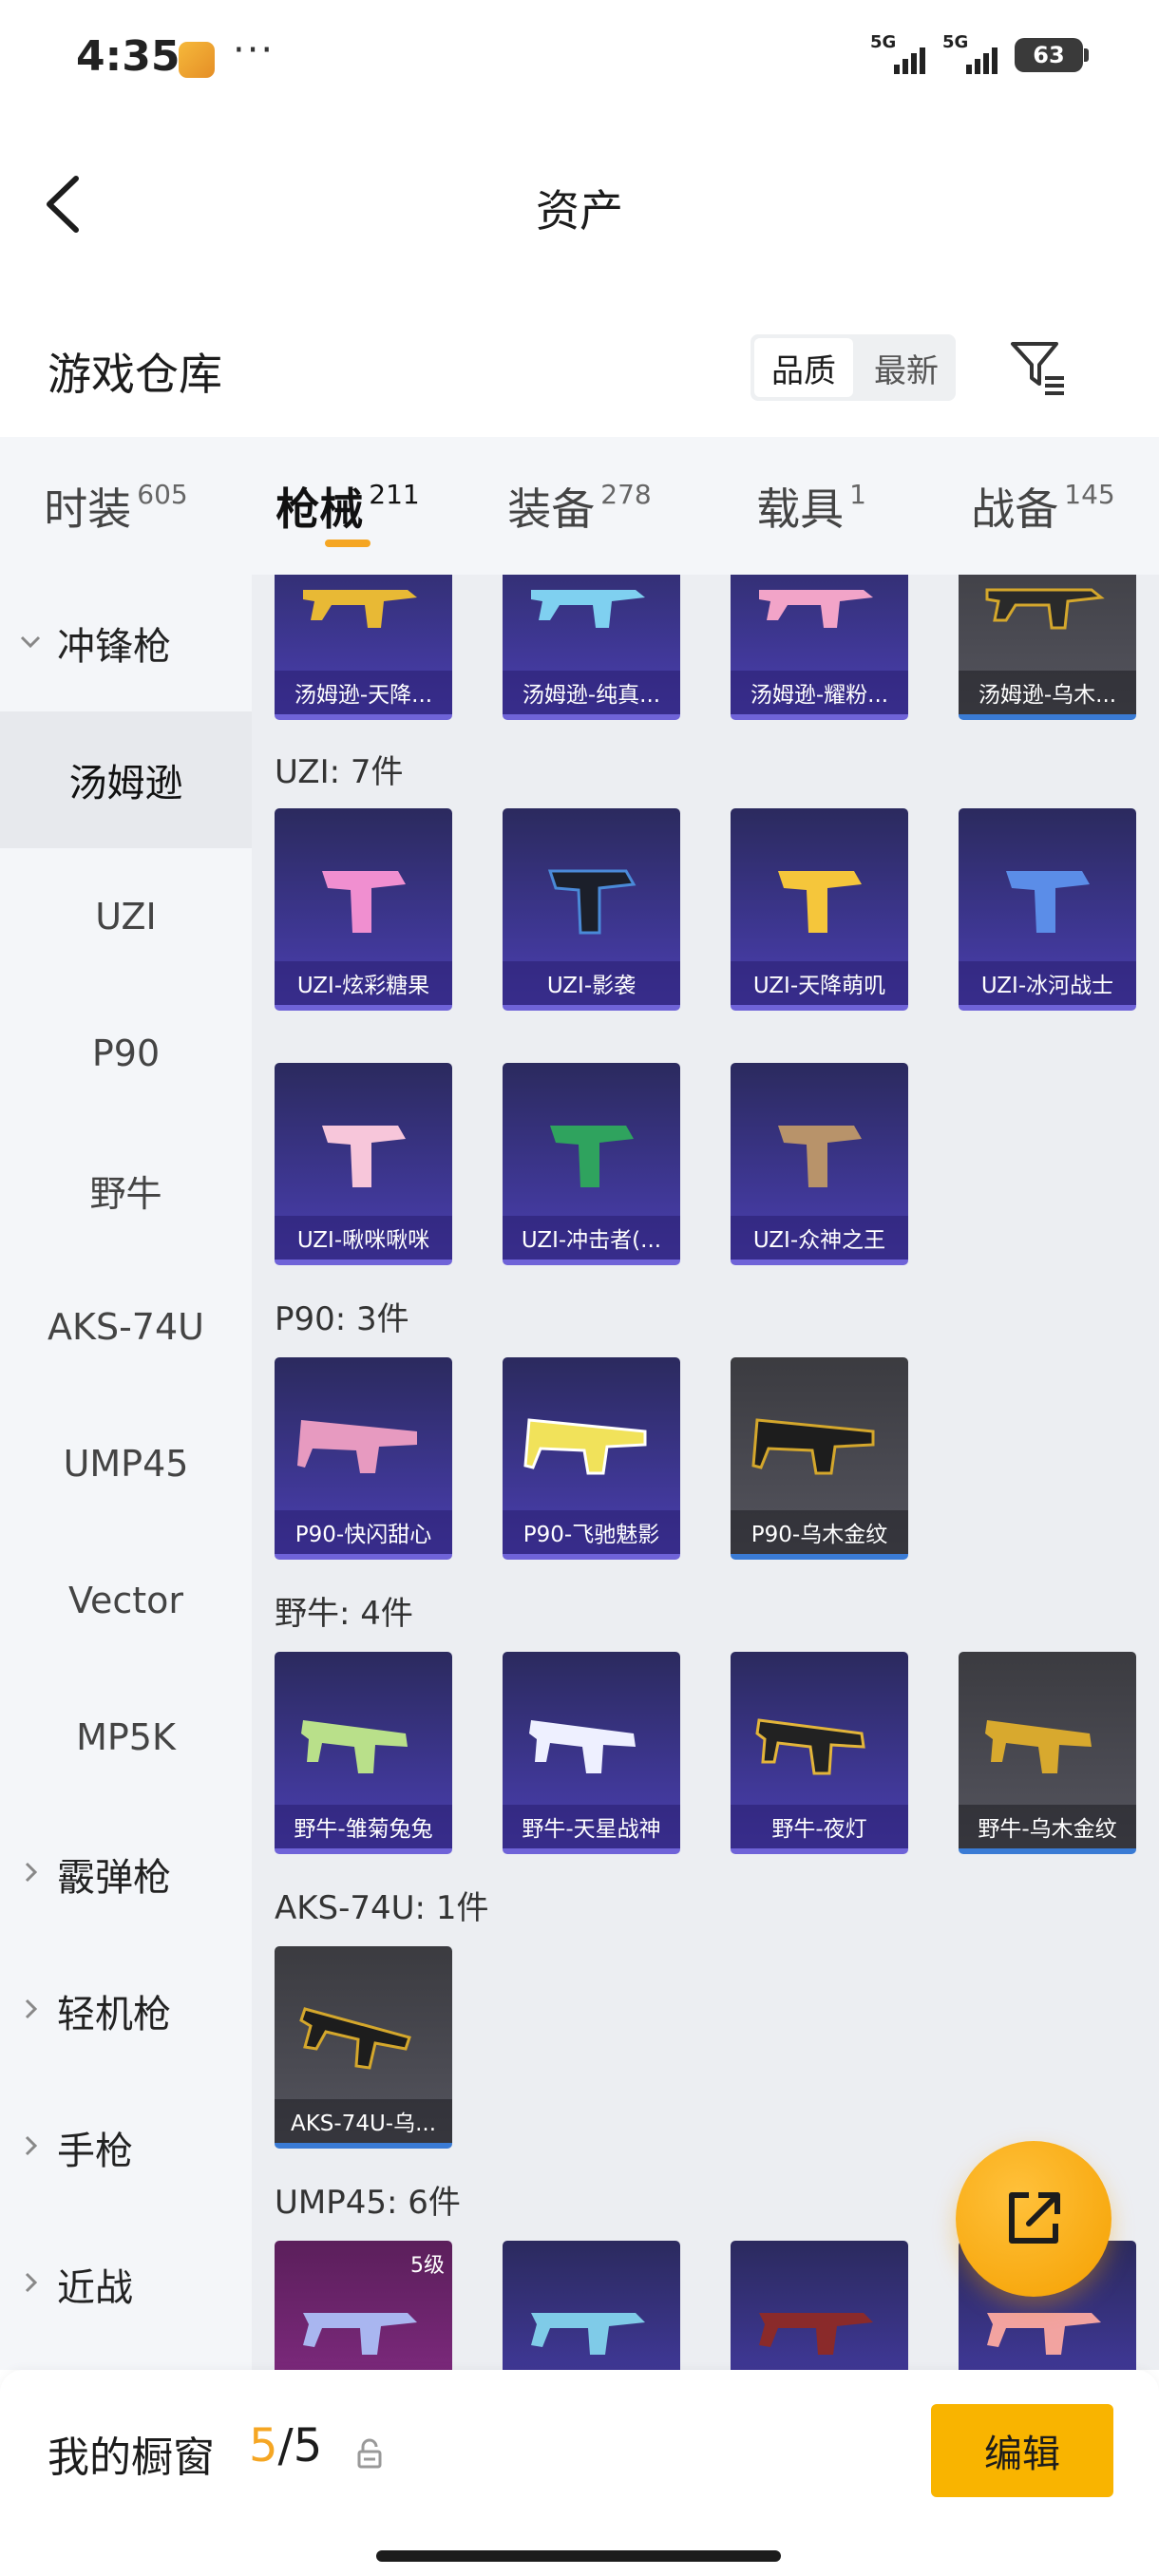 This screenshot has height=2576, width=1159. Describe the element at coordinates (126, 779) in the screenshot. I see `sidebar-item-thompson: 汤姆逊` at that location.